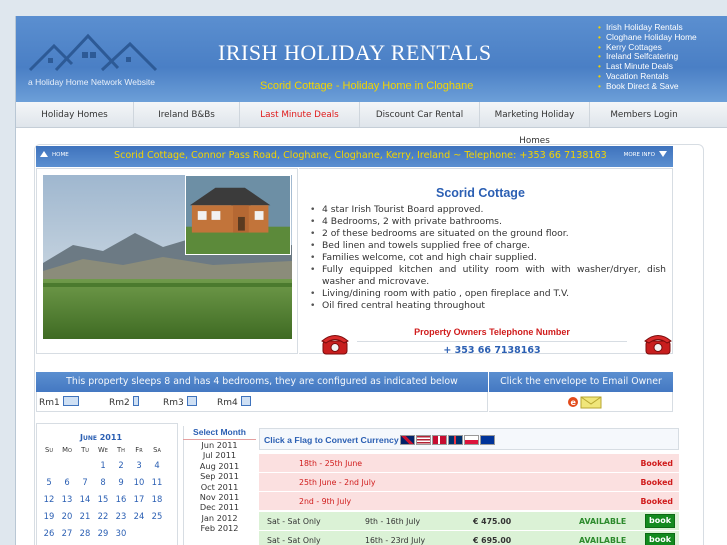  I want to click on calendar-day: 27, so click(67, 532).